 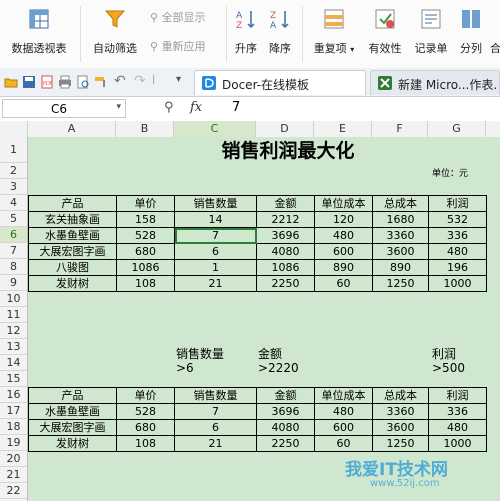 I want to click on zoom-search-icon: ⚲, so click(x=169, y=107).